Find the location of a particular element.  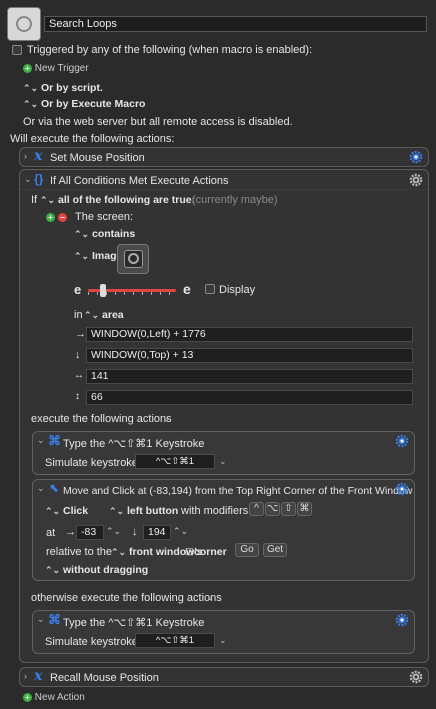

macro-icon is located at coordinates (24, 24).